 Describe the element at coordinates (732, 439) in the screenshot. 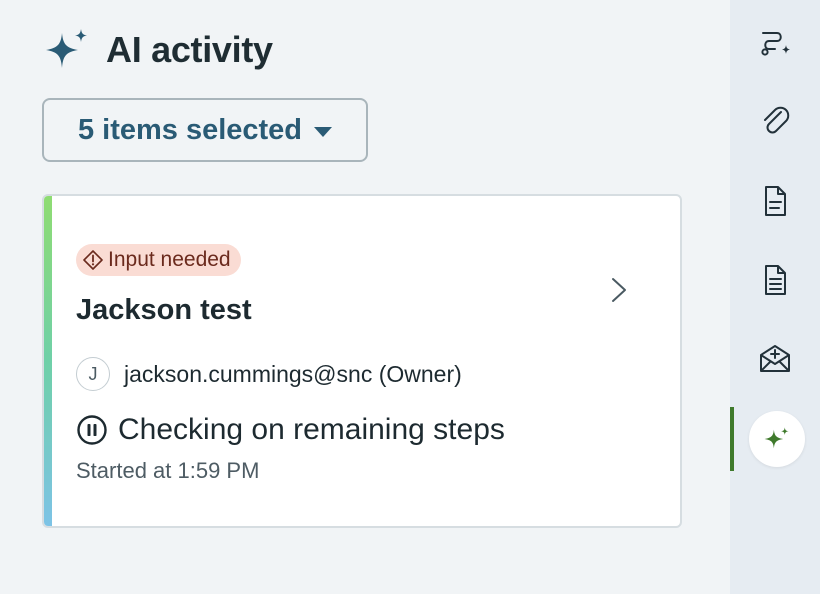

I see `active-indicator` at that location.